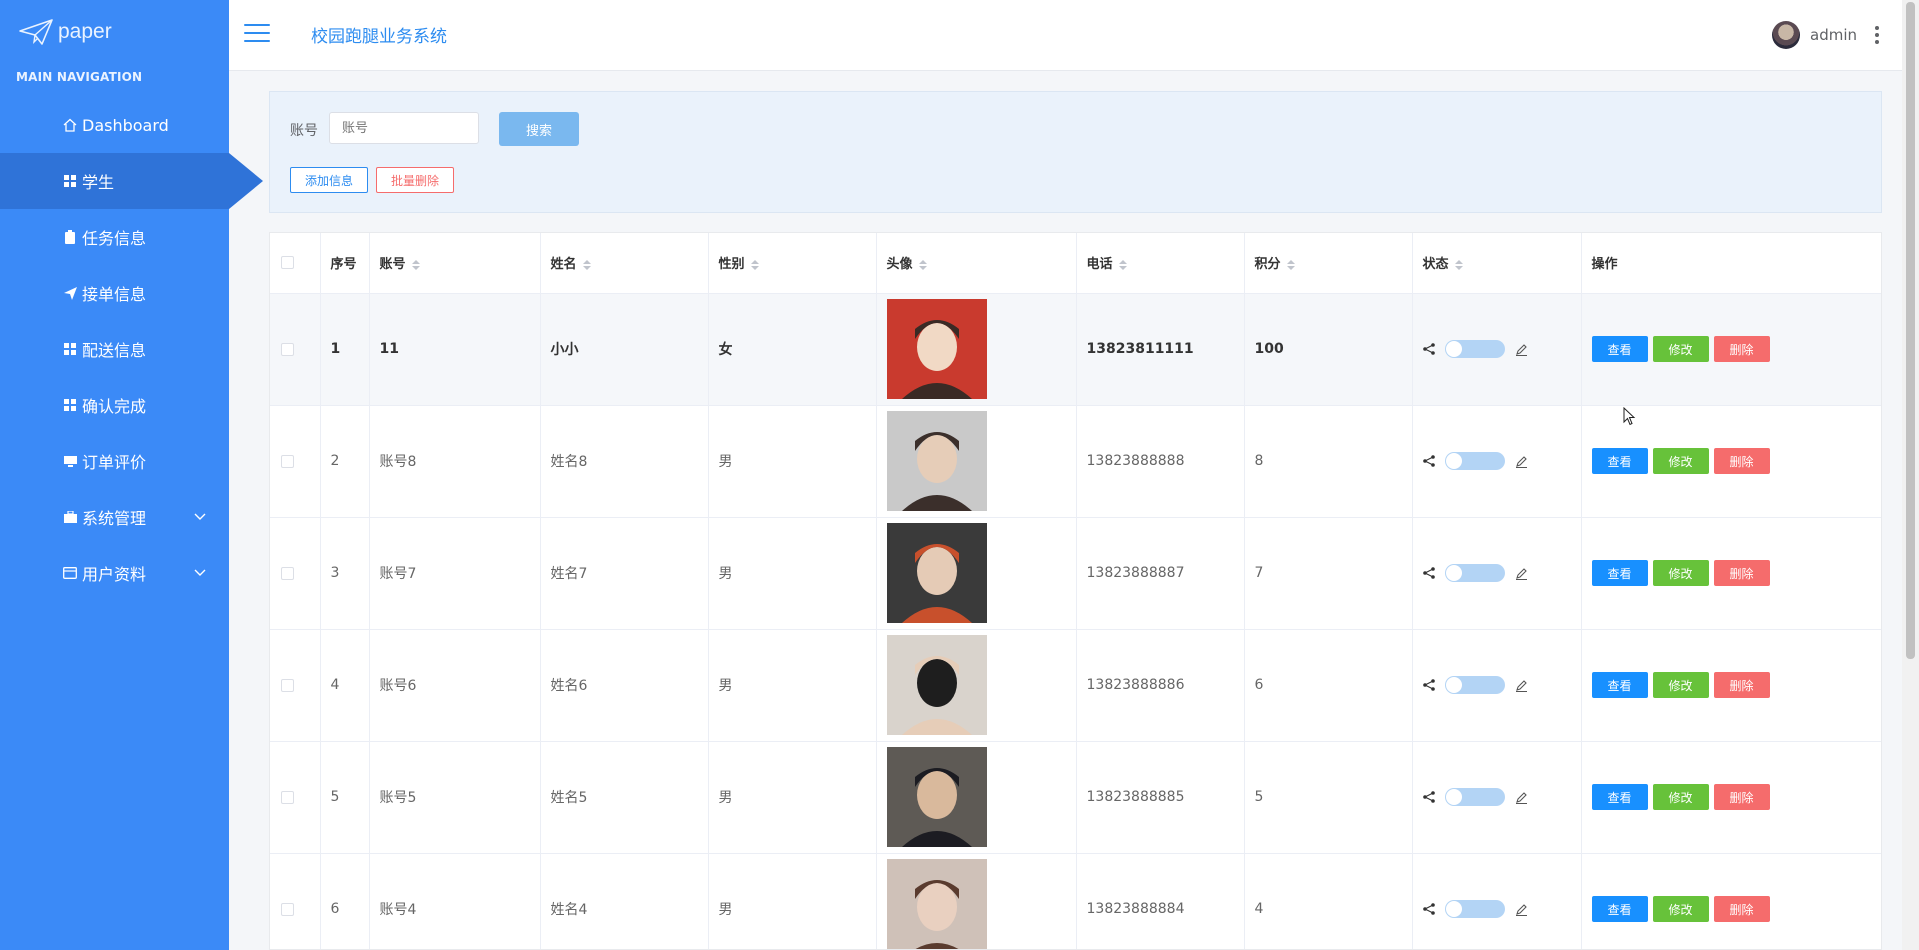 The height and width of the screenshot is (950, 1919). Describe the element at coordinates (114, 293) in the screenshot. I see `sidebar-item-orders-taken: 接单信息` at that location.